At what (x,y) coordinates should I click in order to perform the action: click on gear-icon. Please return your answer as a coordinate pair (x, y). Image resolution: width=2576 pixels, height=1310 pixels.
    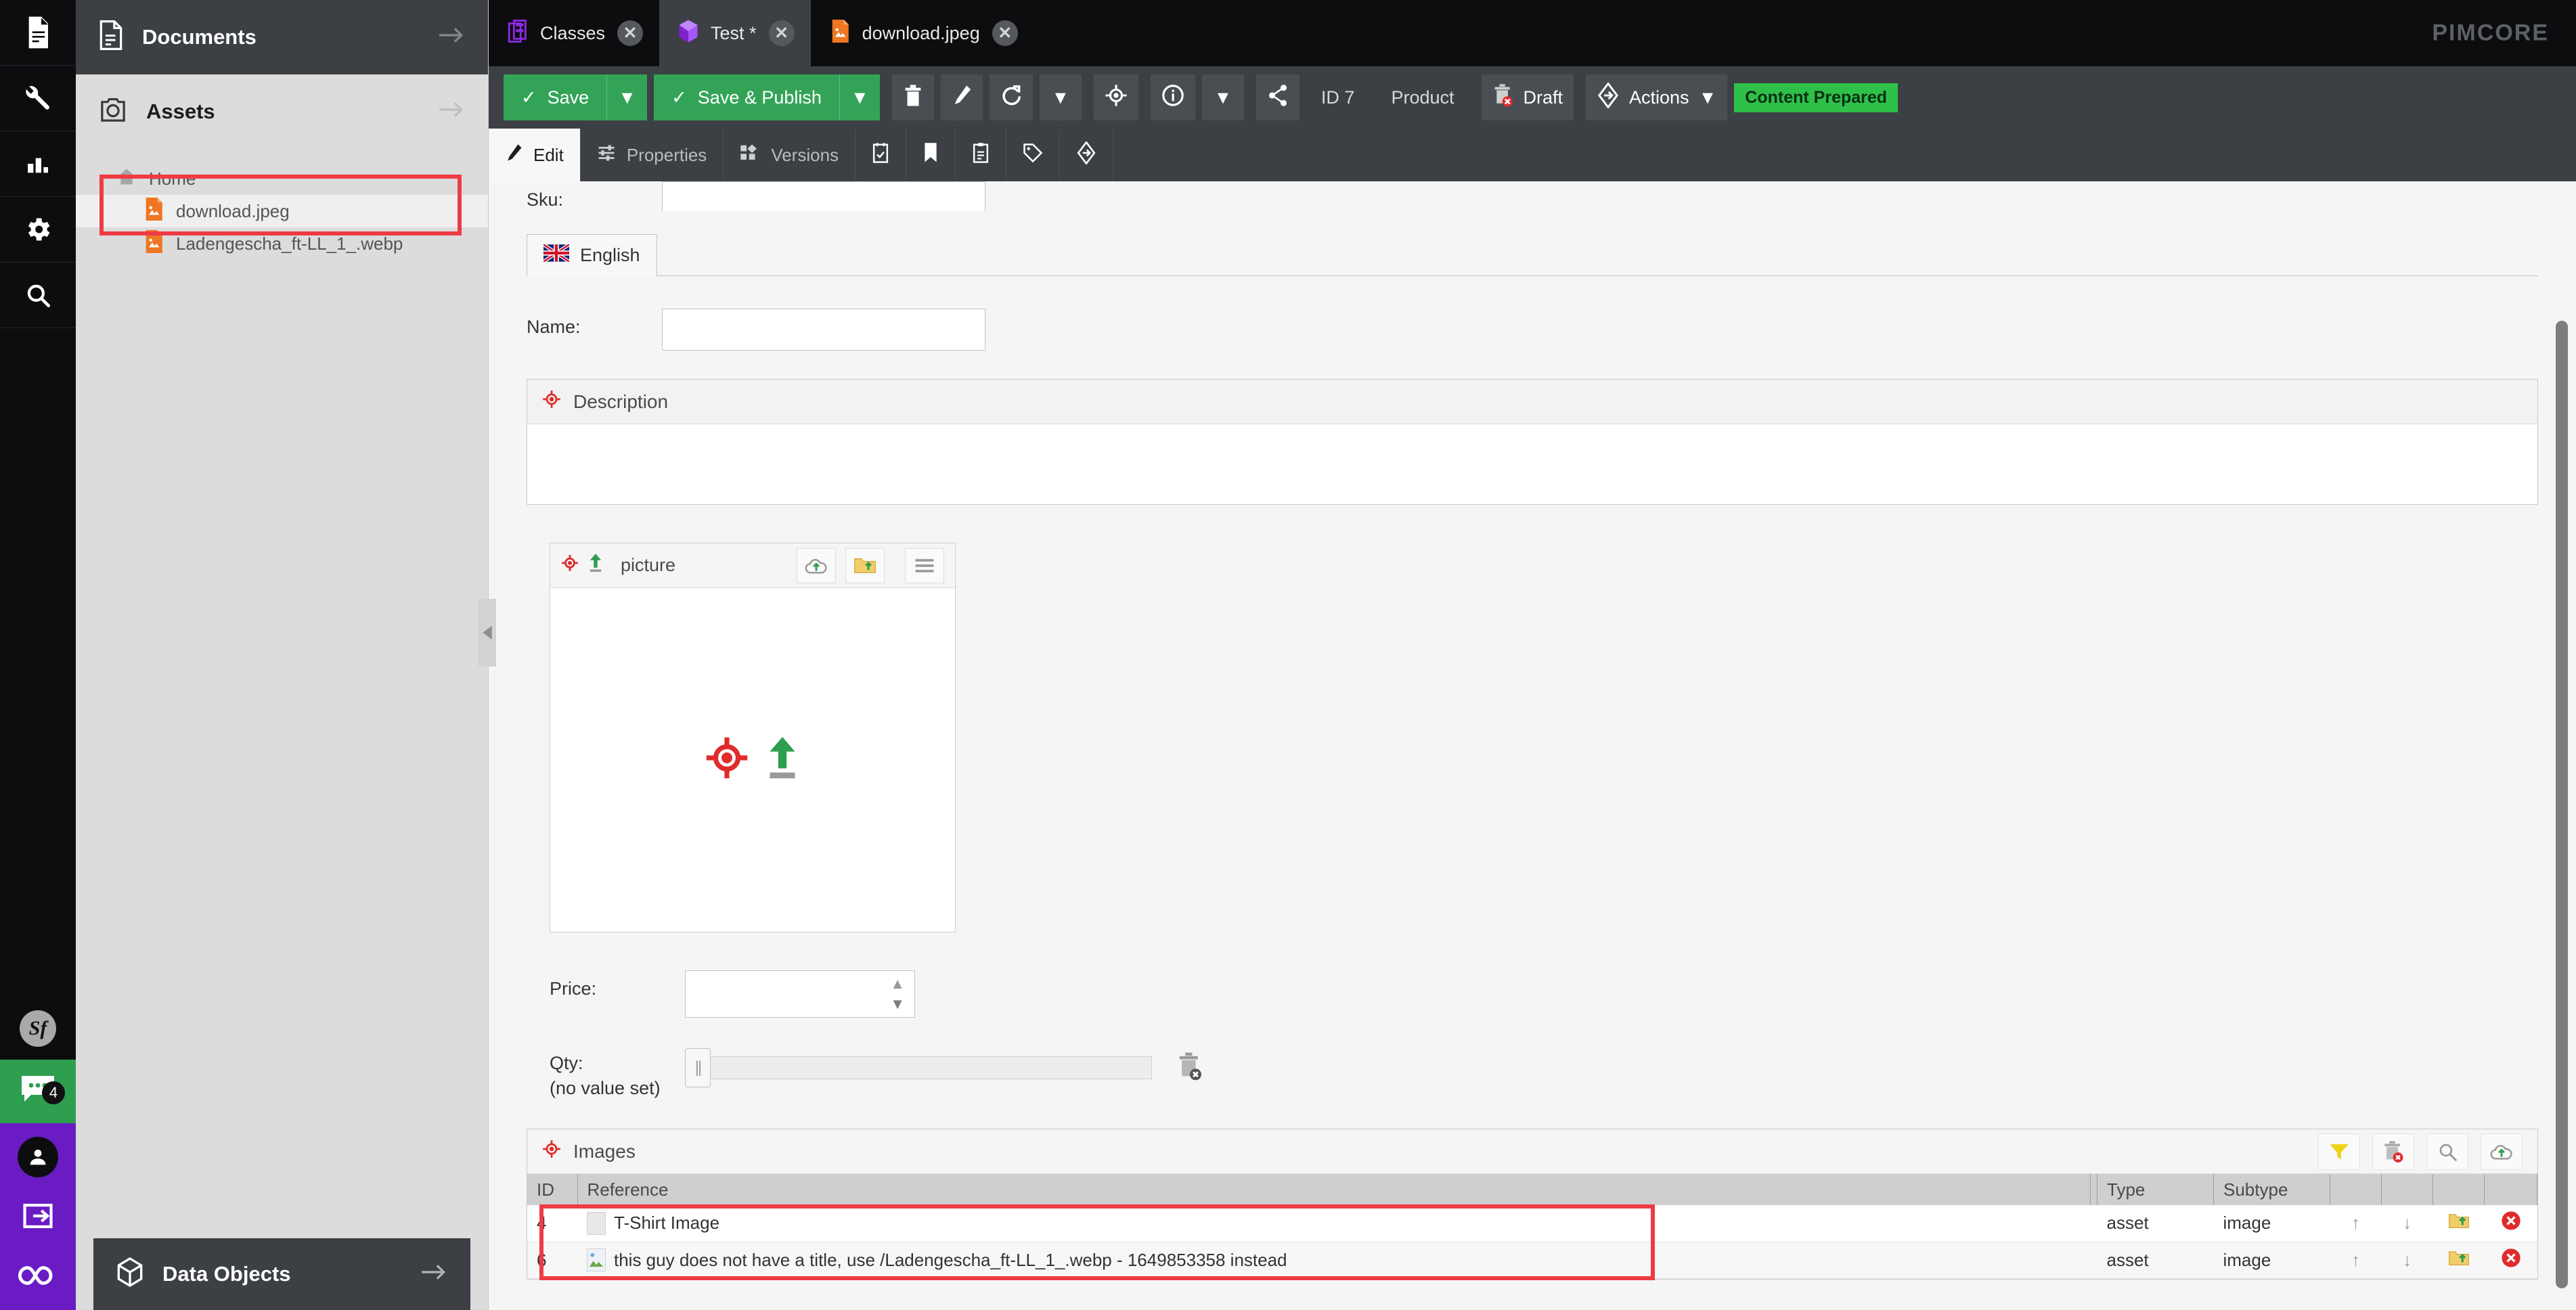
    Looking at the image, I should click on (38, 229).